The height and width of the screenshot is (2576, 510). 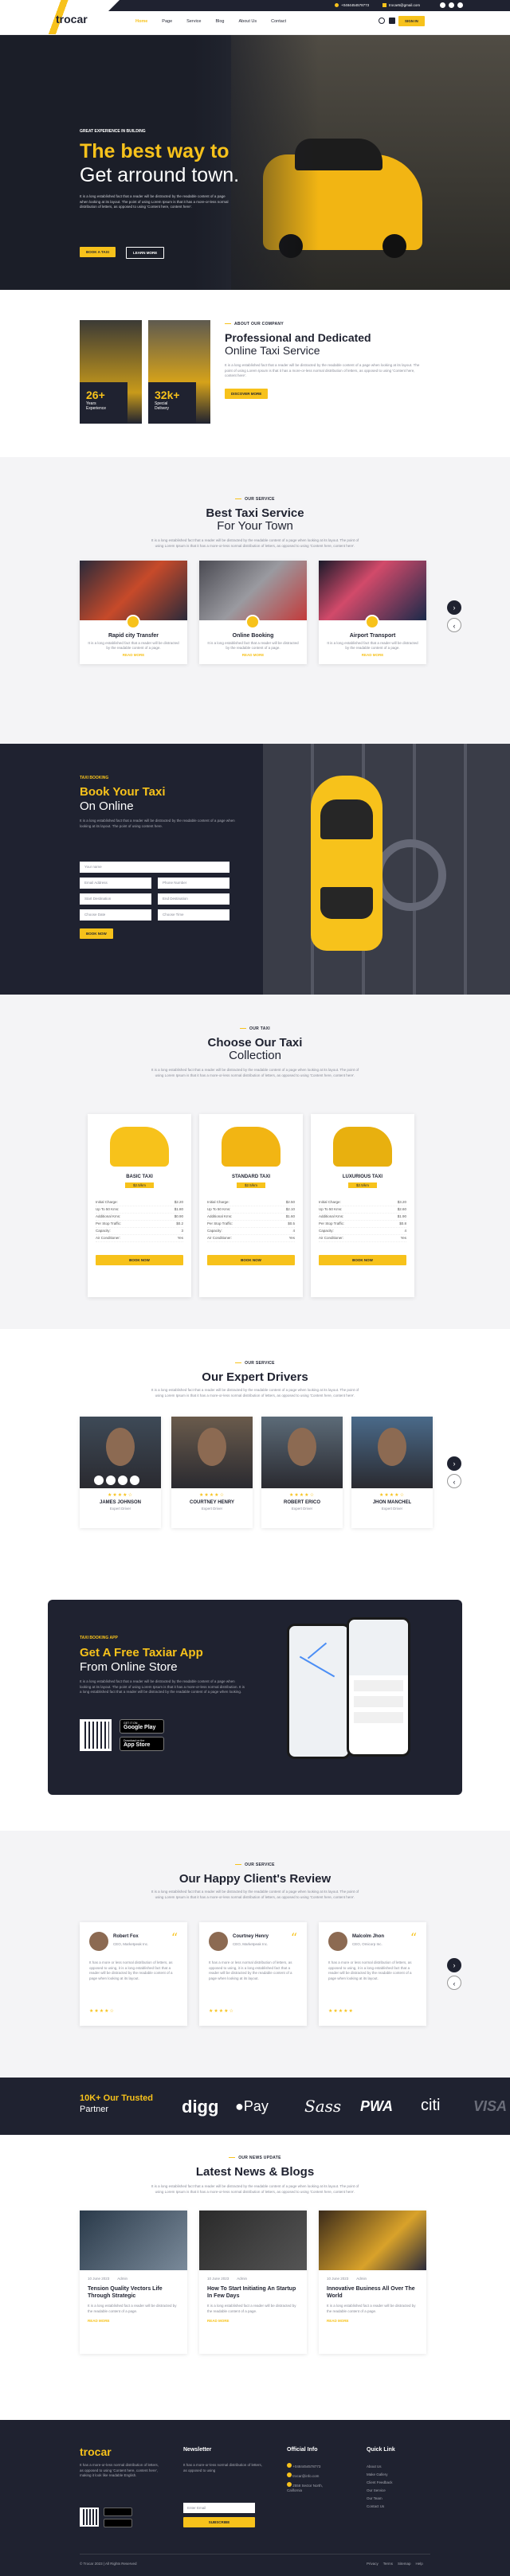 What do you see at coordinates (155, 867) in the screenshot?
I see `name-field: Your name` at bounding box center [155, 867].